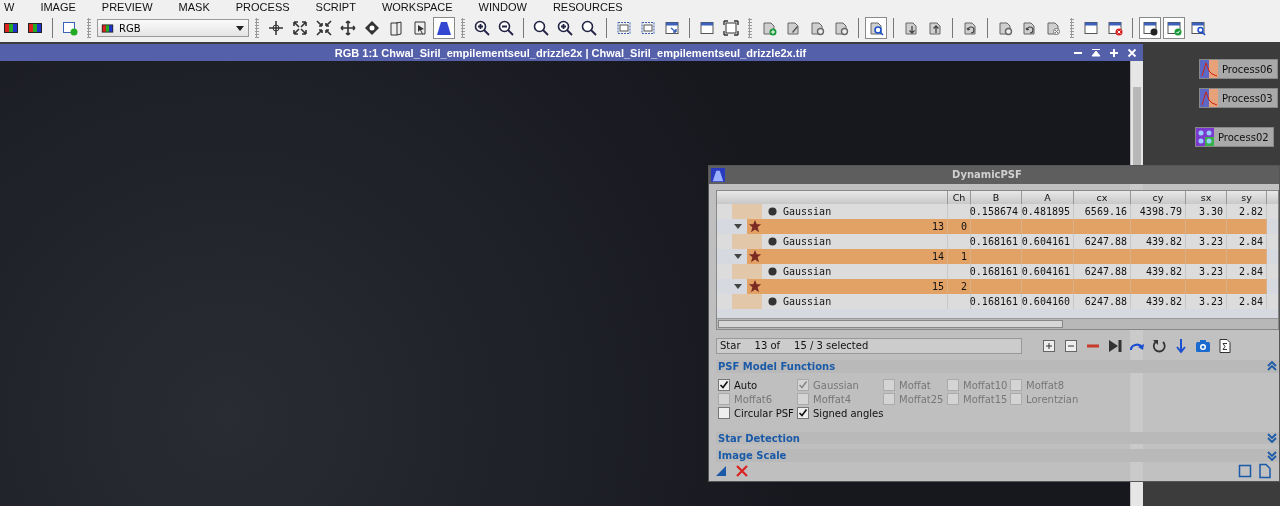 The height and width of the screenshot is (506, 1280). Describe the element at coordinates (767, 346) in the screenshot. I see `star-index: 13 of` at that location.